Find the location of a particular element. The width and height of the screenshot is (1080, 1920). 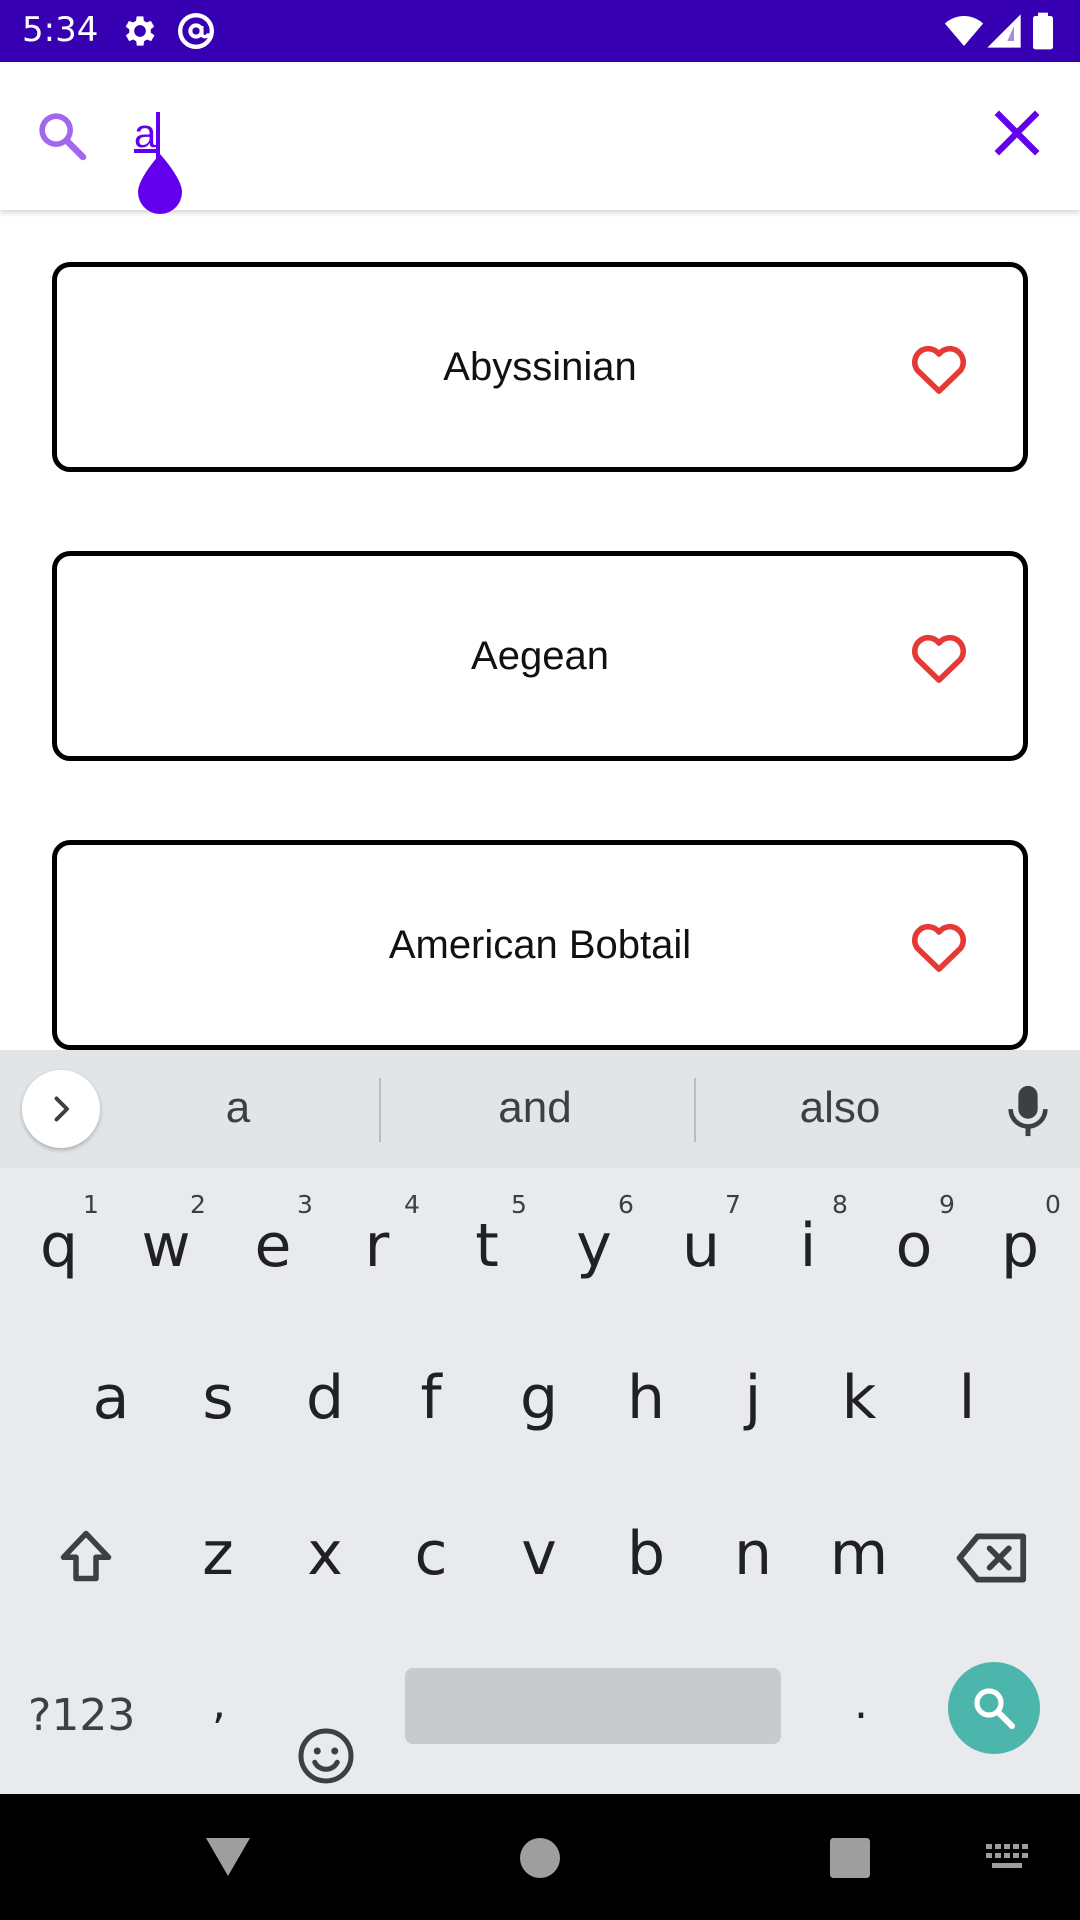

text-selection-handle is located at coordinates (160, 167).